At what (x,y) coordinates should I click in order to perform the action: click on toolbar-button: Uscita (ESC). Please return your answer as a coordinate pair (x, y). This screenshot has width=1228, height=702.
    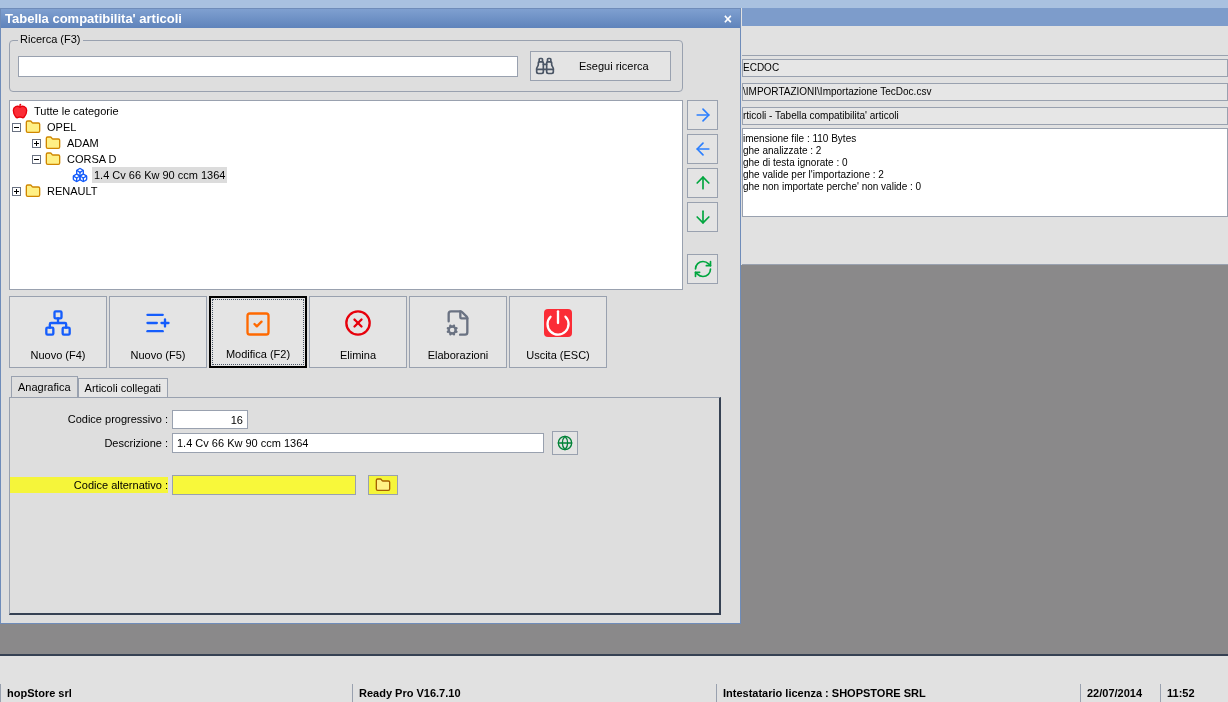
    Looking at the image, I should click on (558, 332).